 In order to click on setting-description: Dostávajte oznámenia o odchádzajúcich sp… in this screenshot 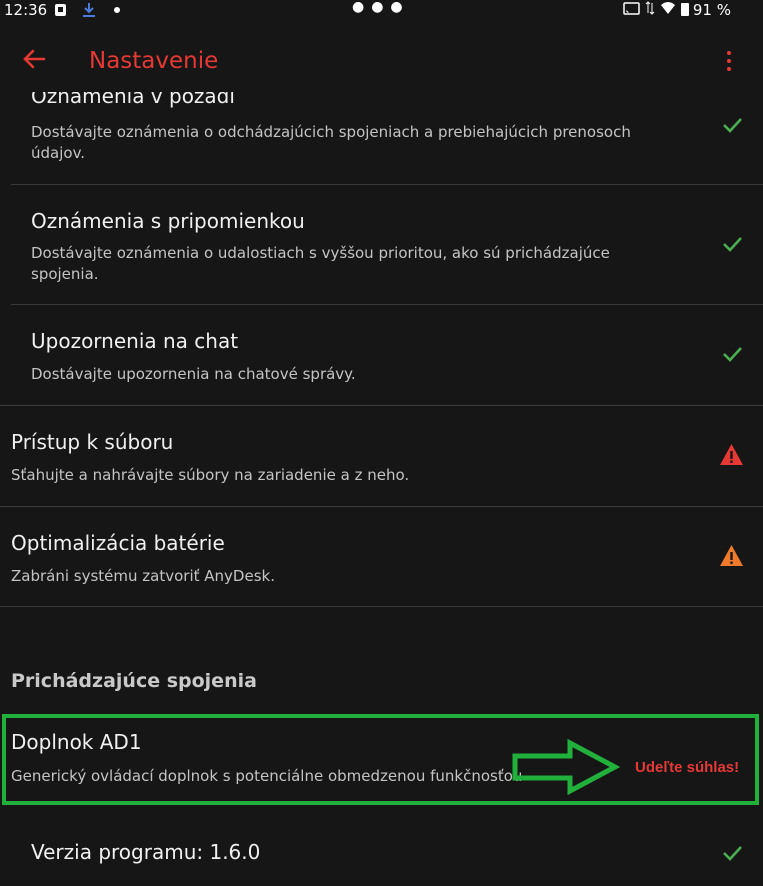, I will do `click(331, 142)`.